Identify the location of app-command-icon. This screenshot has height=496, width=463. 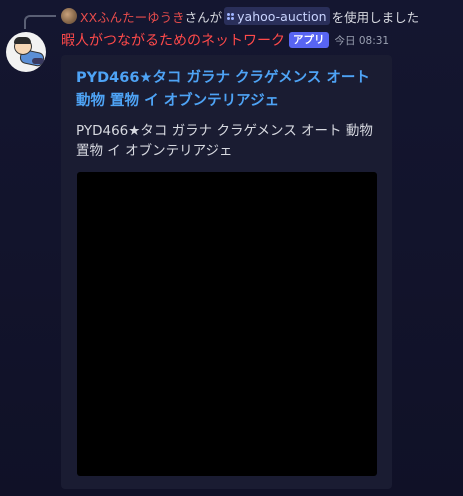
(231, 16).